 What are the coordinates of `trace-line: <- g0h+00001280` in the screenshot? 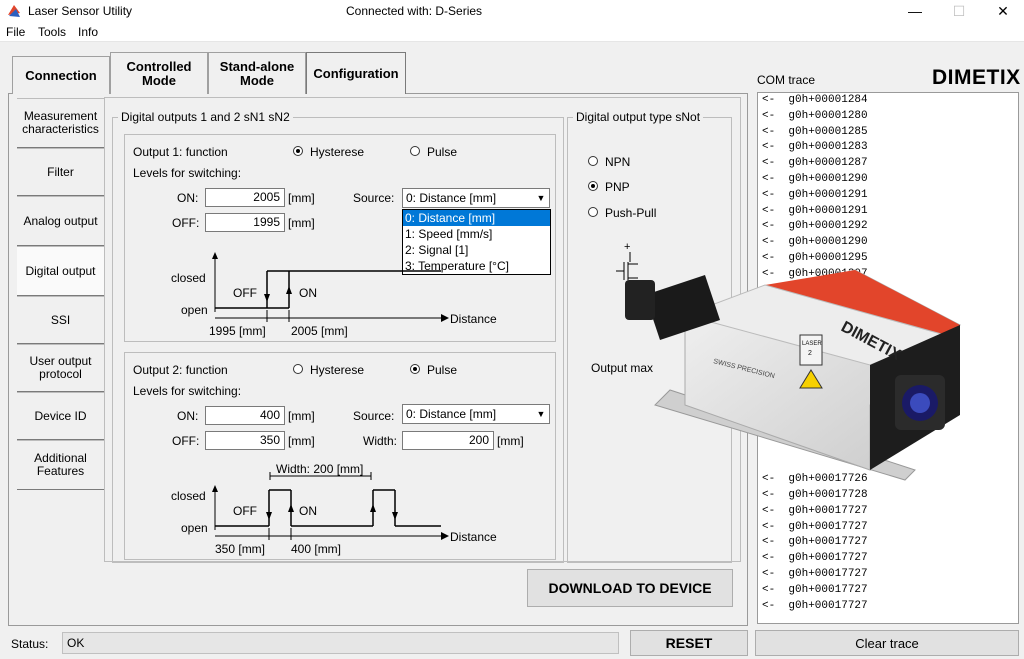 It's located at (815, 115).